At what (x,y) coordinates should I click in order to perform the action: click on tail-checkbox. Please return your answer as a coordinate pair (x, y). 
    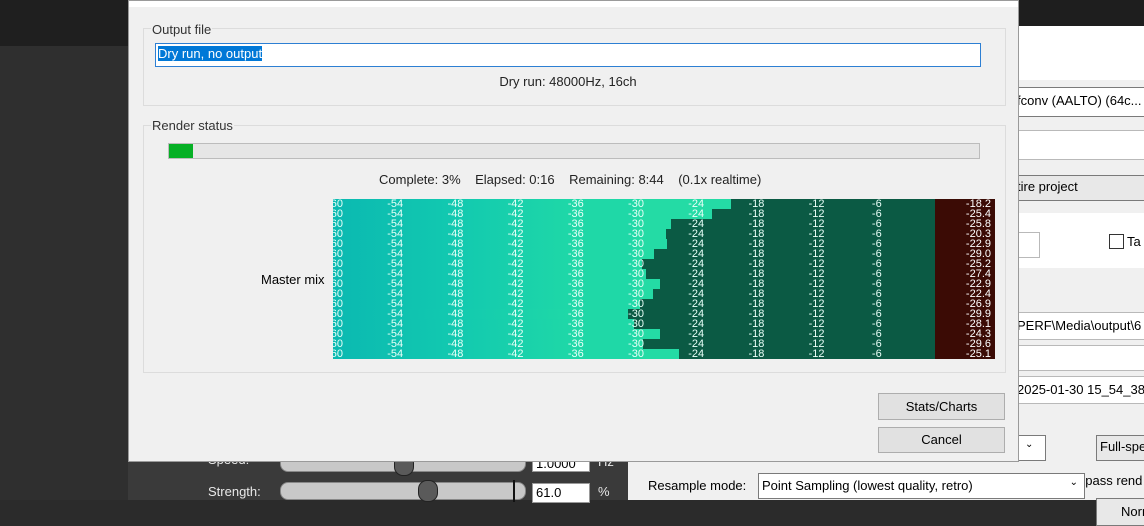
    Looking at the image, I should click on (1116, 241).